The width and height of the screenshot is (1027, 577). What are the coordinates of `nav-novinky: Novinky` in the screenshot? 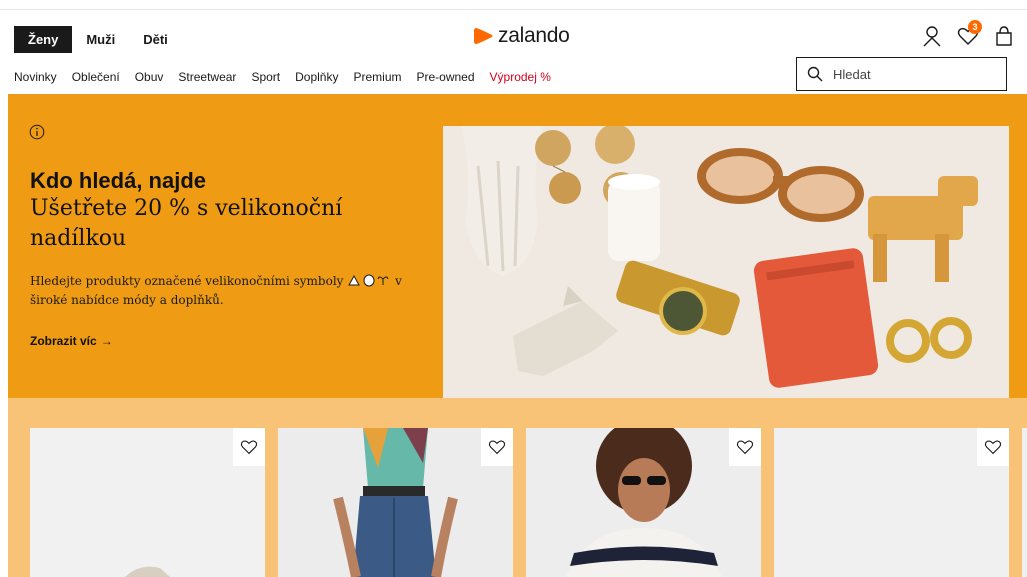 It's located at (35, 77).